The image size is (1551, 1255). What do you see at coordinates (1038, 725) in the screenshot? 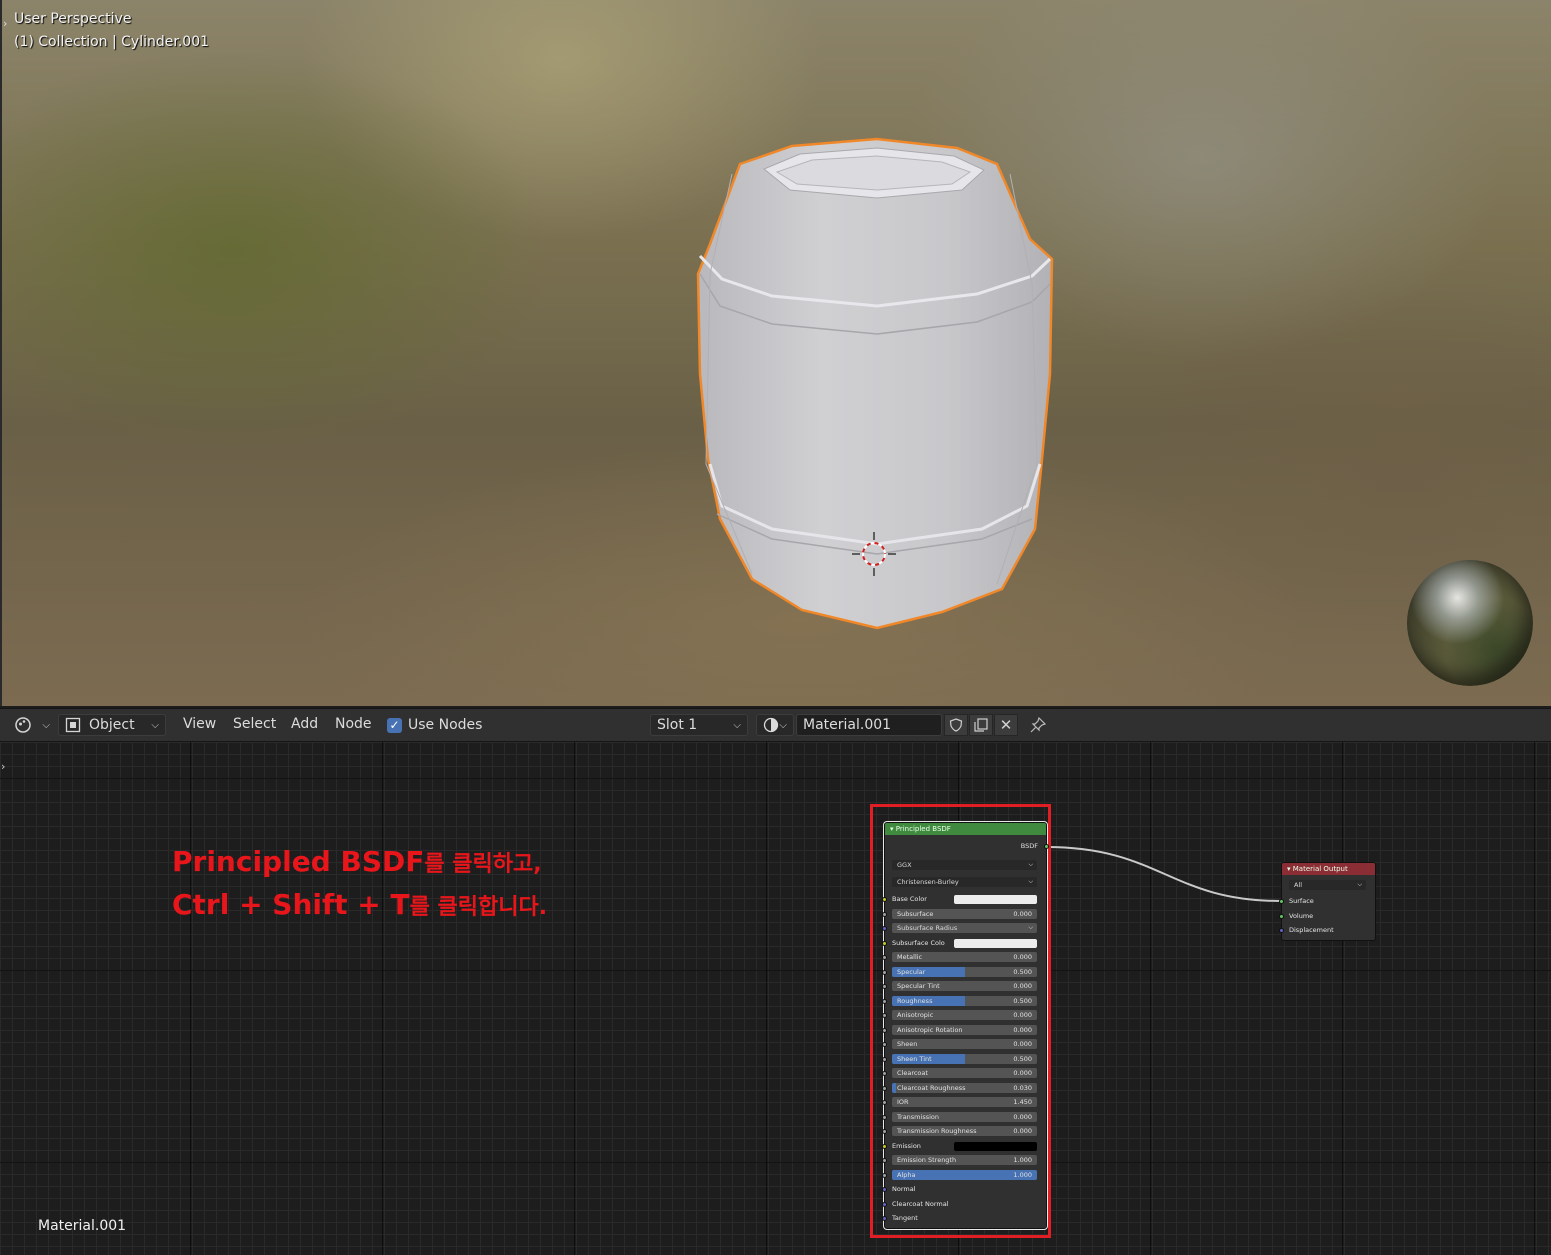
I see `pin-button` at bounding box center [1038, 725].